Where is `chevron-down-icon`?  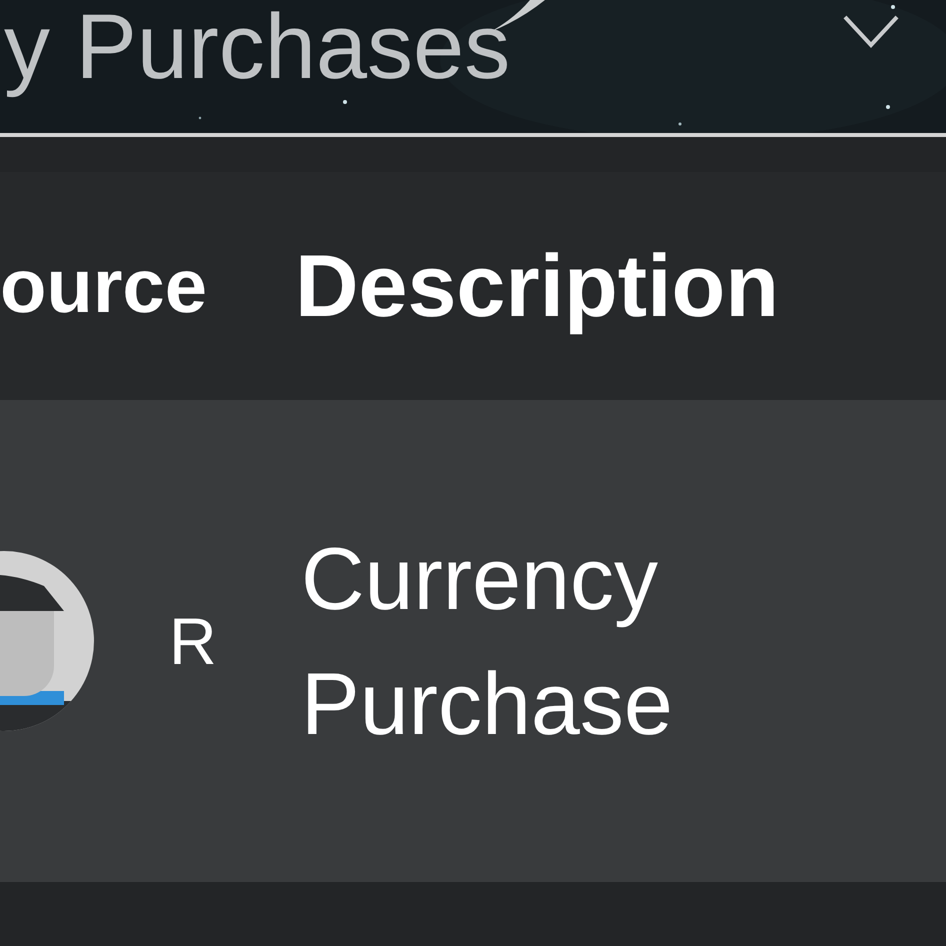 chevron-down-icon is located at coordinates (871, 32).